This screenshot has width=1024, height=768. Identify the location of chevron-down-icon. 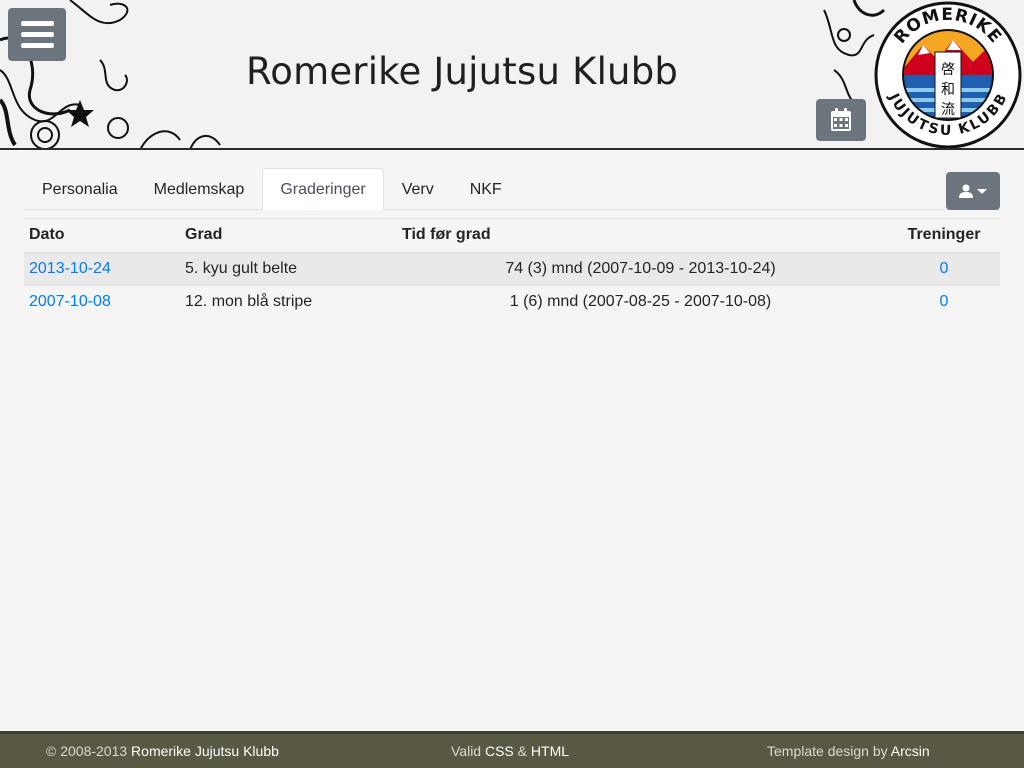
(982, 191).